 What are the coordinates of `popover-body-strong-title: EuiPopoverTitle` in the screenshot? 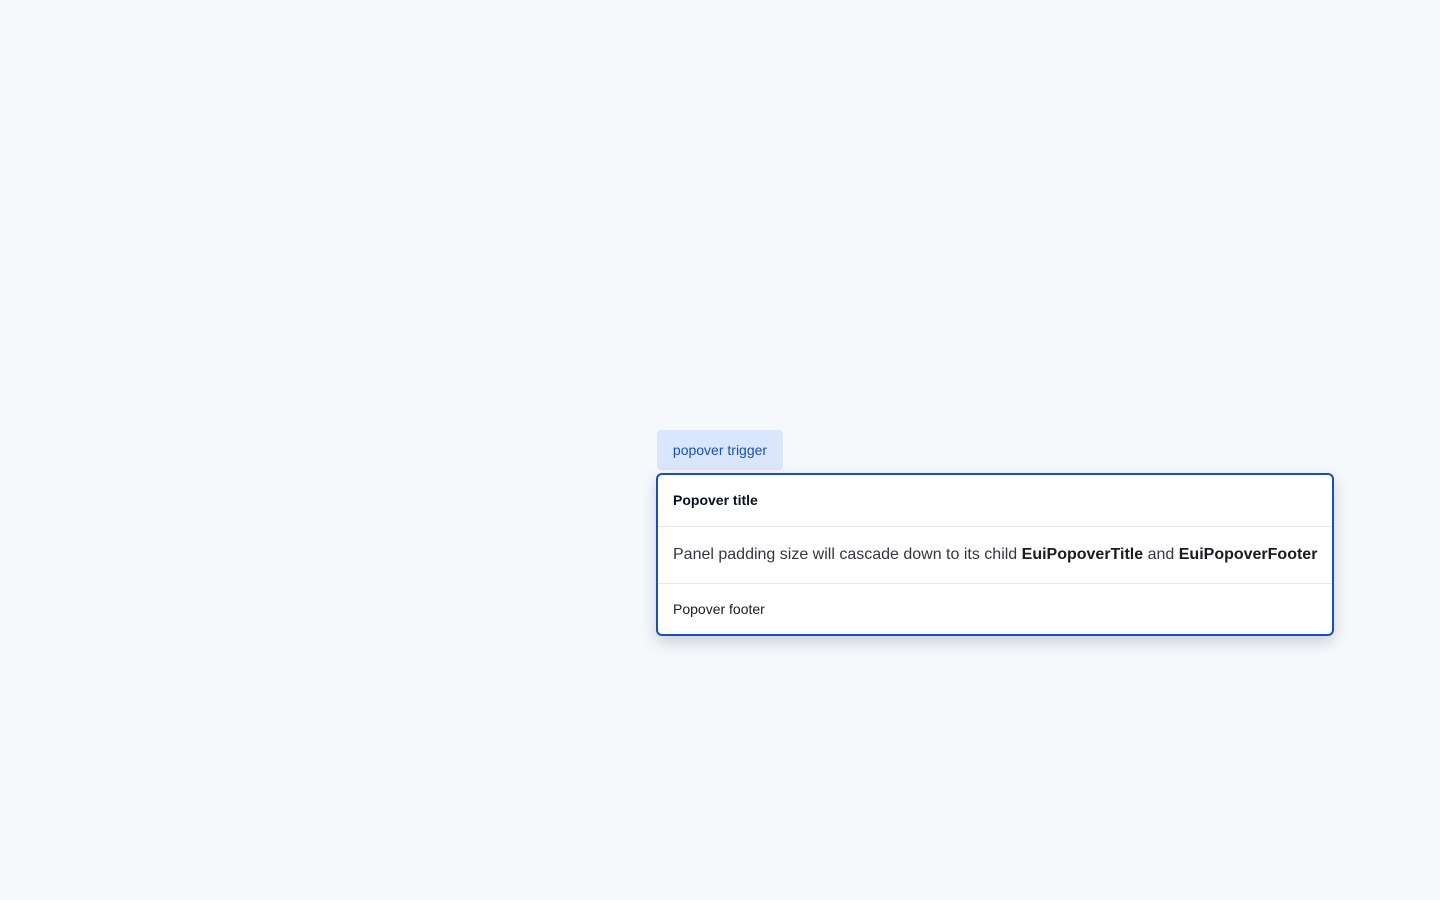 It's located at (1082, 554).